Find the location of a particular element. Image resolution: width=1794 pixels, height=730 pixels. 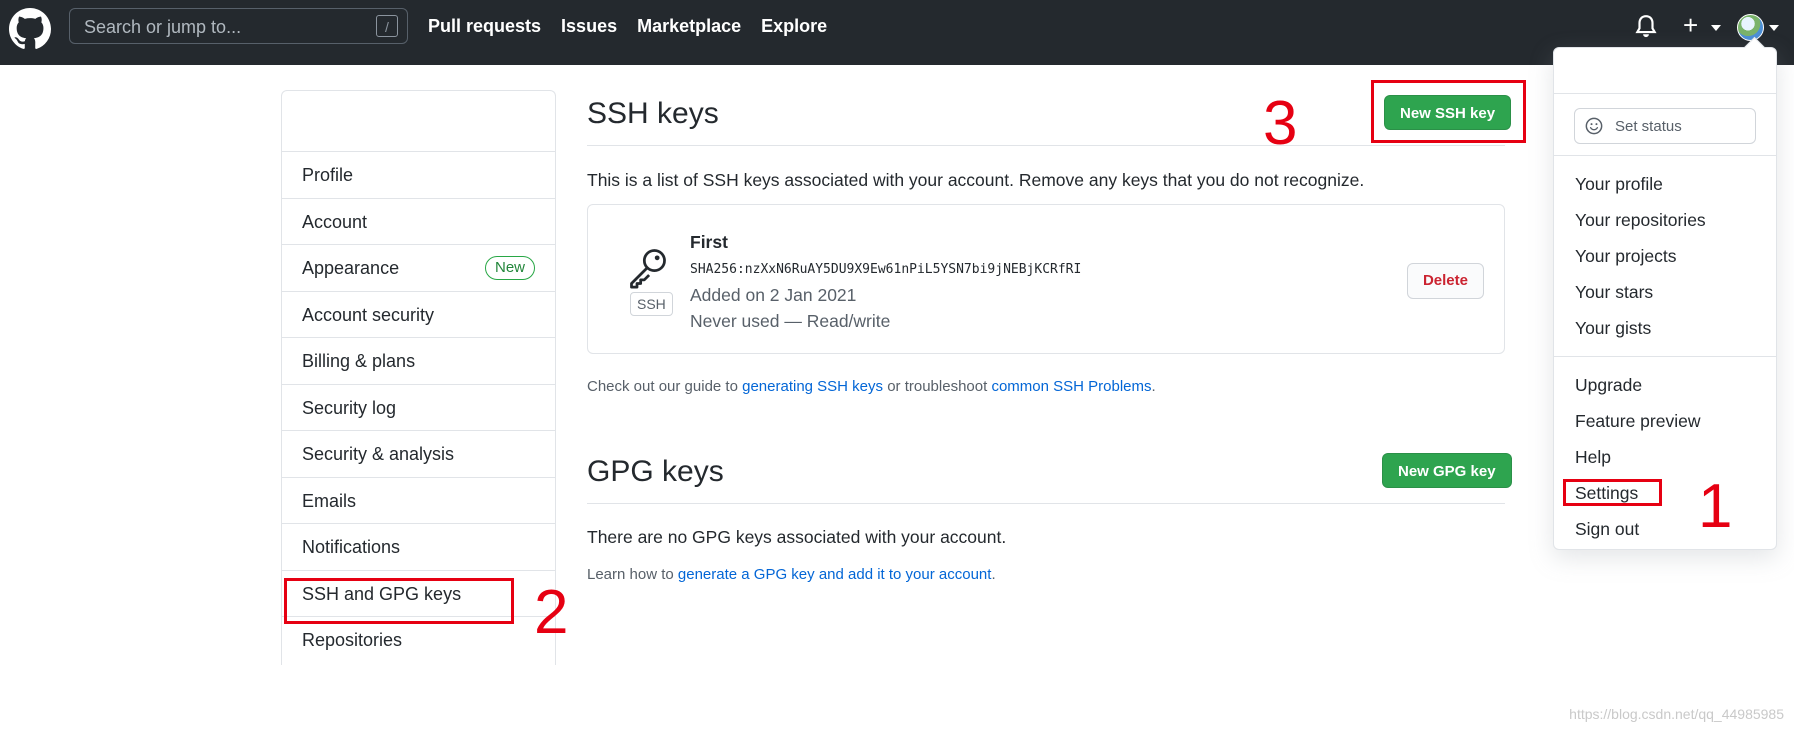

sidebar-item-billing: Billing & plans is located at coordinates (418, 361).